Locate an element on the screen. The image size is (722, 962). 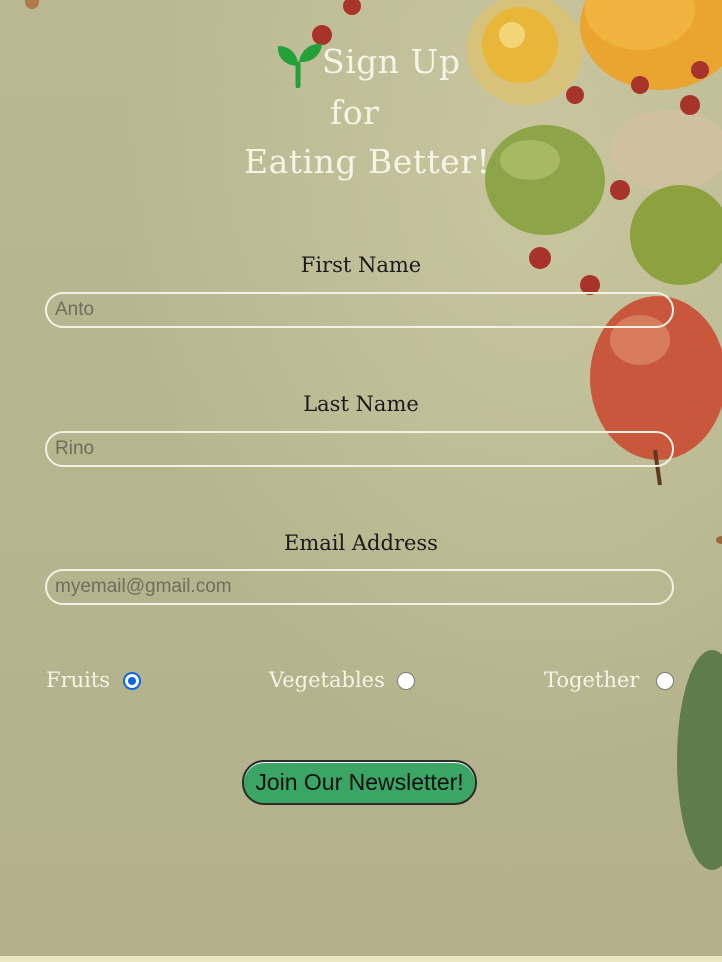
sprout-icon is located at coordinates (299, 65).